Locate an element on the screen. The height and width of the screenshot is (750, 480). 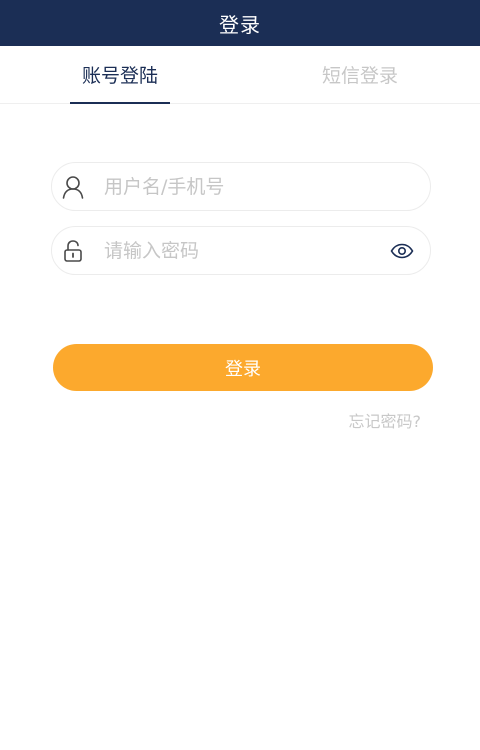
eye-icon is located at coordinates (402, 251).